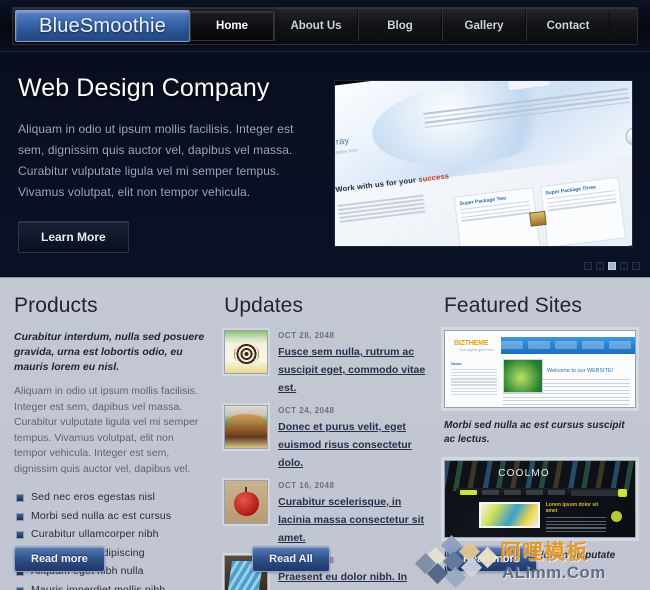 This screenshot has height=590, width=650. I want to click on slide-more-link: Learn More +, so click(360, 245).